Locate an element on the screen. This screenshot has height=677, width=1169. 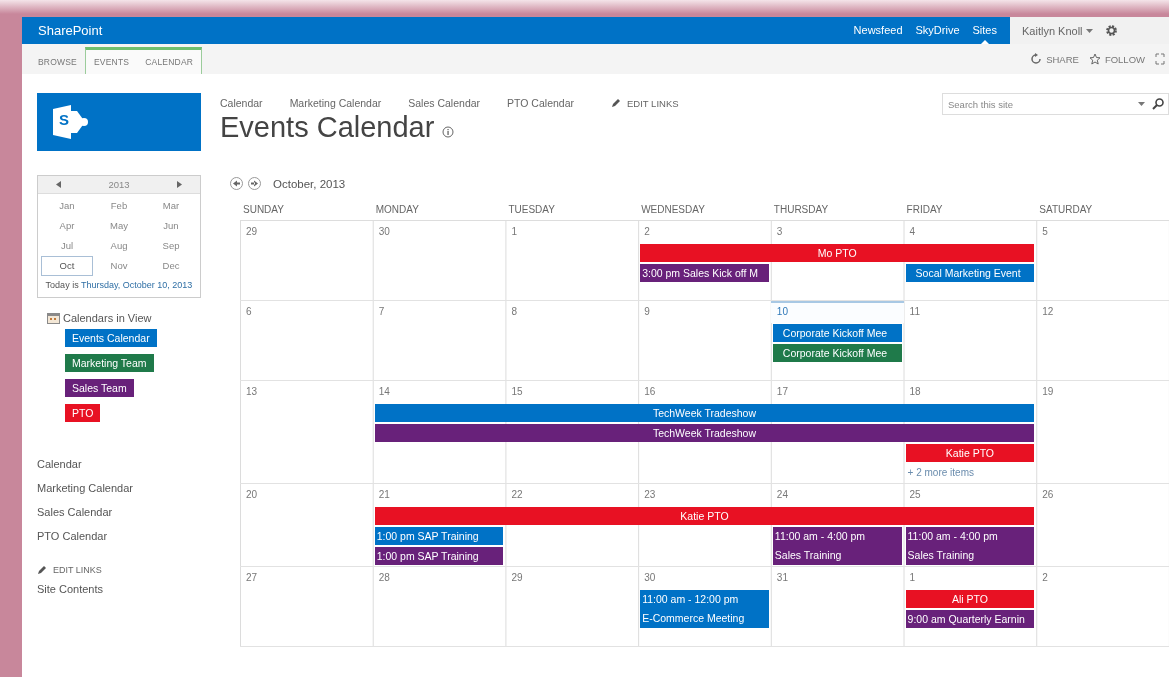
day-number: 22 is located at coordinates (572, 495).